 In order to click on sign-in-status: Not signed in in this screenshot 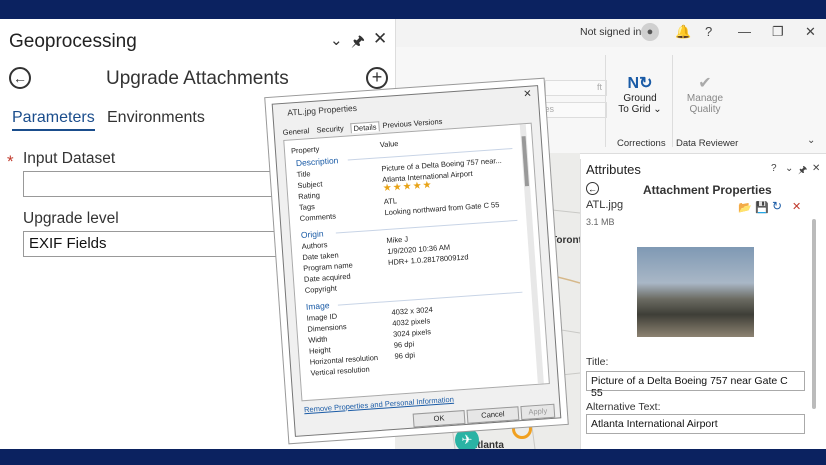, I will do `click(610, 32)`.